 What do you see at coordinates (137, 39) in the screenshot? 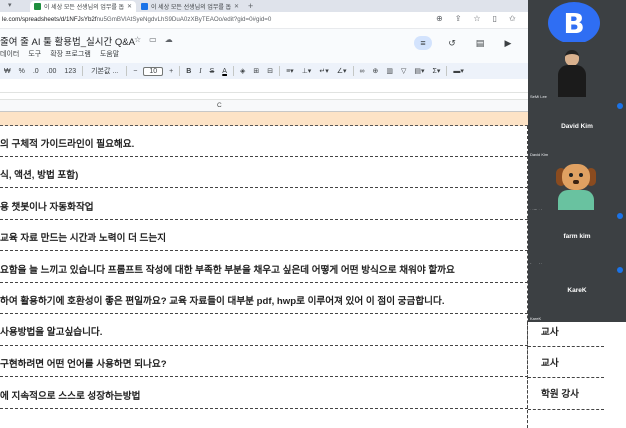
I see `star-icon: ☆` at bounding box center [137, 39].